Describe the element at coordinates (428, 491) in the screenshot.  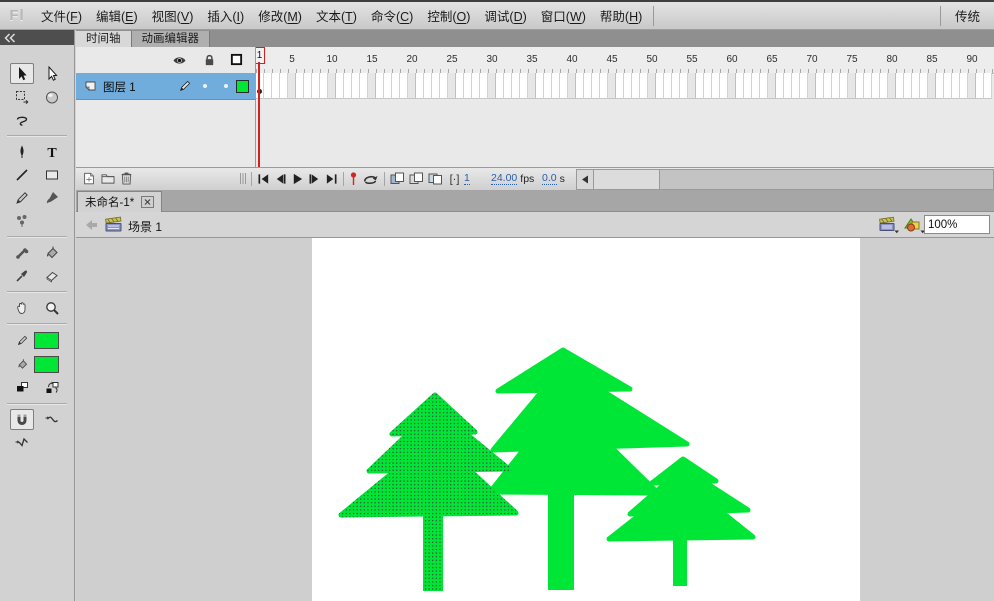
I see `tree-selected` at that location.